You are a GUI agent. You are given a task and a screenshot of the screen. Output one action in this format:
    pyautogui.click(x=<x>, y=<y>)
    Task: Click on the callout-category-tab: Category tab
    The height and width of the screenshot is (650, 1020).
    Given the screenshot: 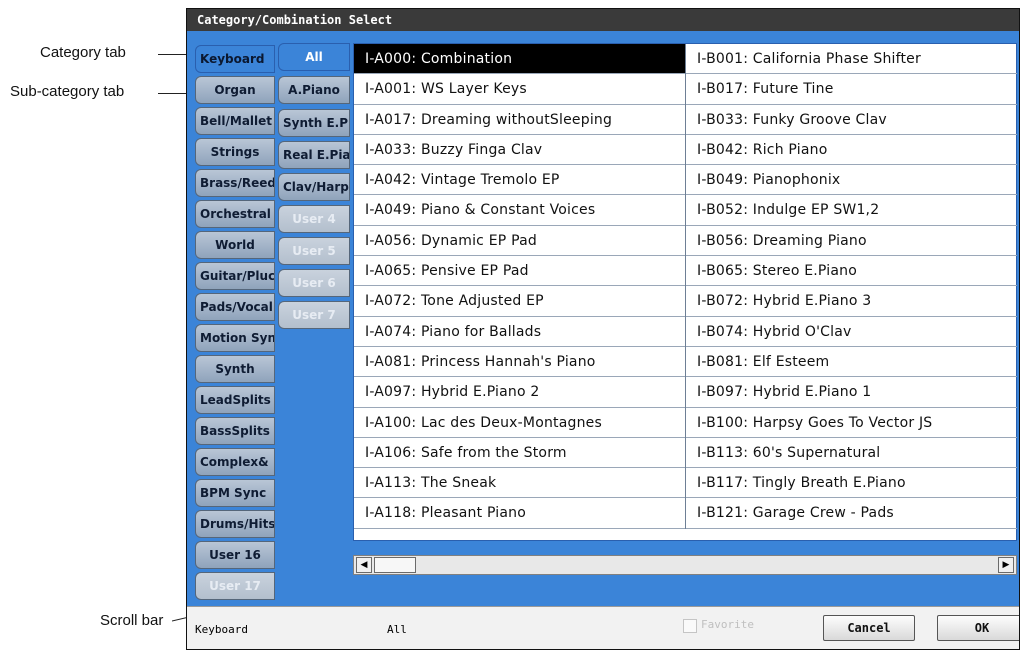 What is the action you would take?
    pyautogui.click(x=83, y=52)
    